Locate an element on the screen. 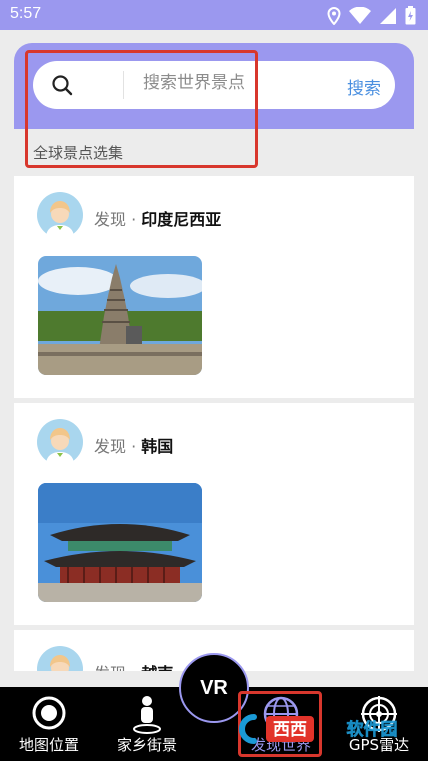 The image size is (428, 761). feed-caption: 发现 · 印度尼西亚 is located at coordinates (157, 218).